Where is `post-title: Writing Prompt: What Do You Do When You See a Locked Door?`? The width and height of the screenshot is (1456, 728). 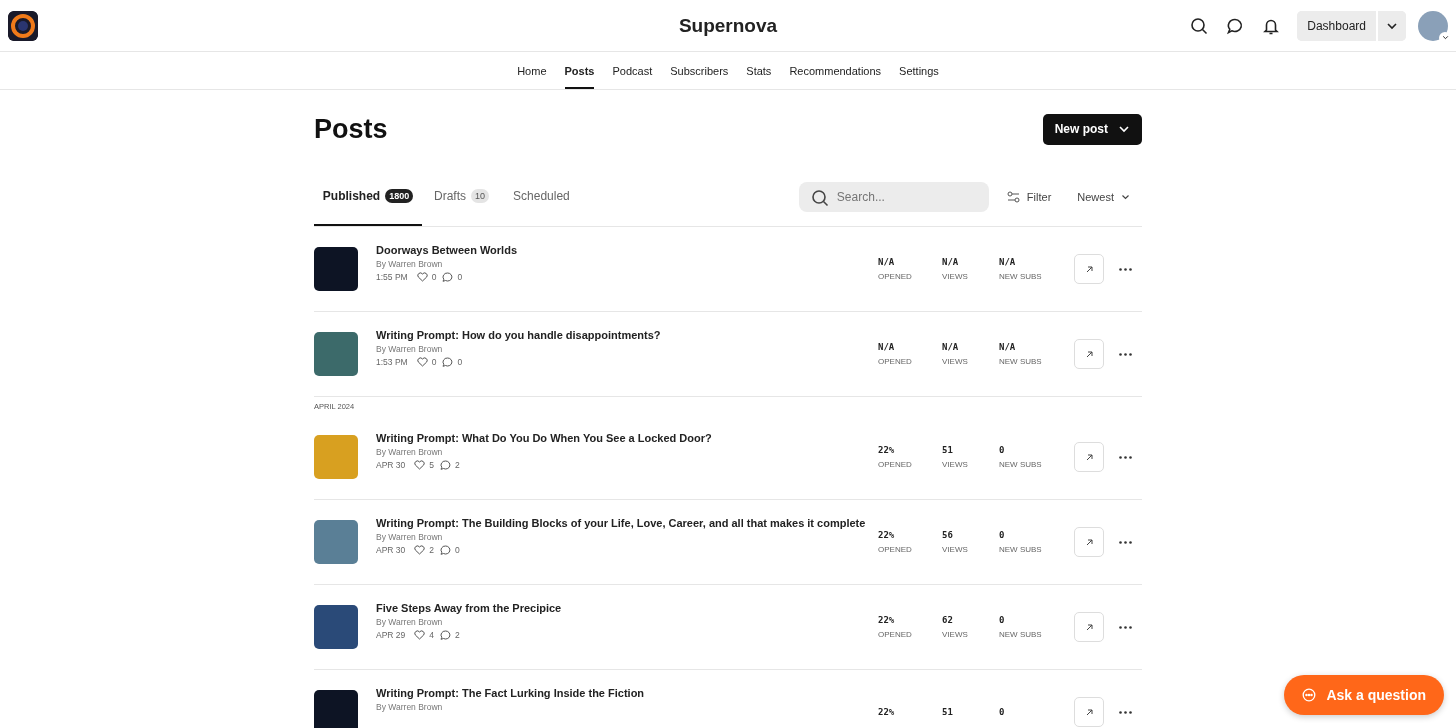
post-title: Writing Prompt: What Do You Do When You See a Locked Door? is located at coordinates (627, 438).